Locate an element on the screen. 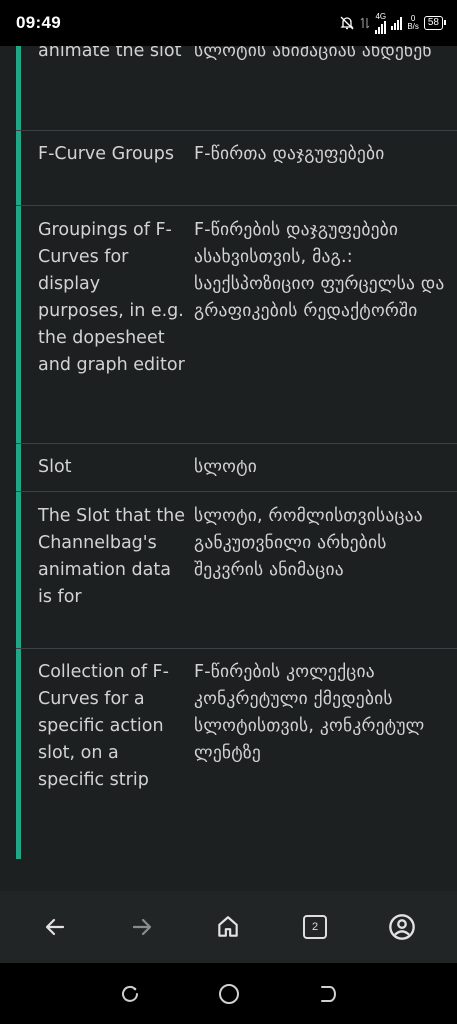 Image resolution: width=457 pixels, height=1024 pixels. home-button is located at coordinates (228, 927).